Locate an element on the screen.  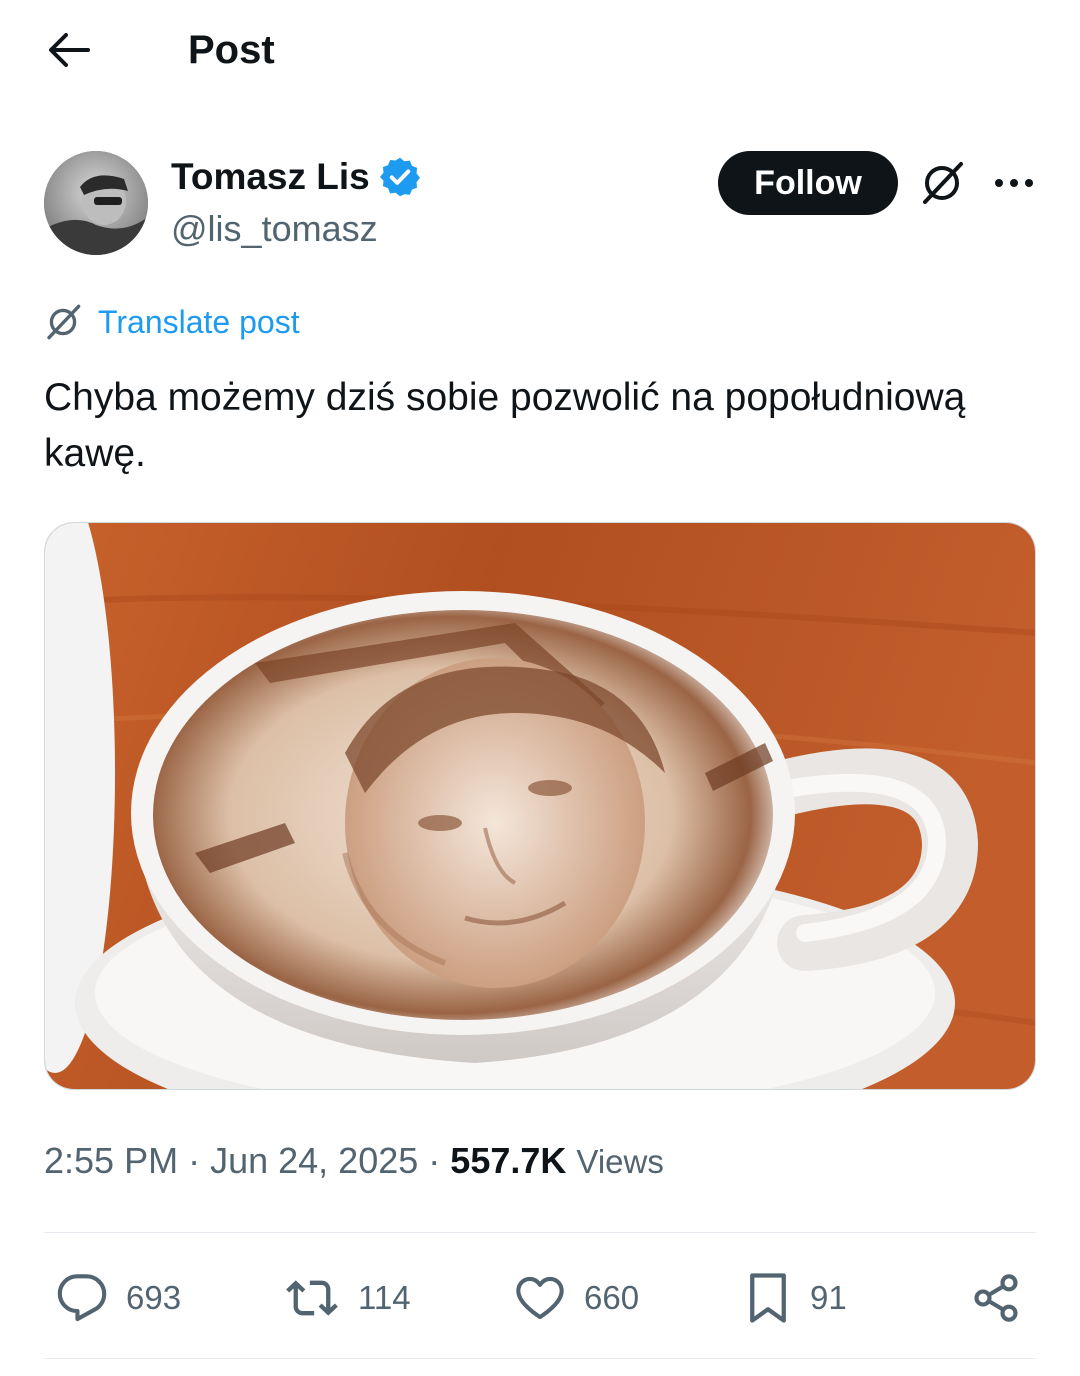
bookmark-icon is located at coordinates (768, 1298).